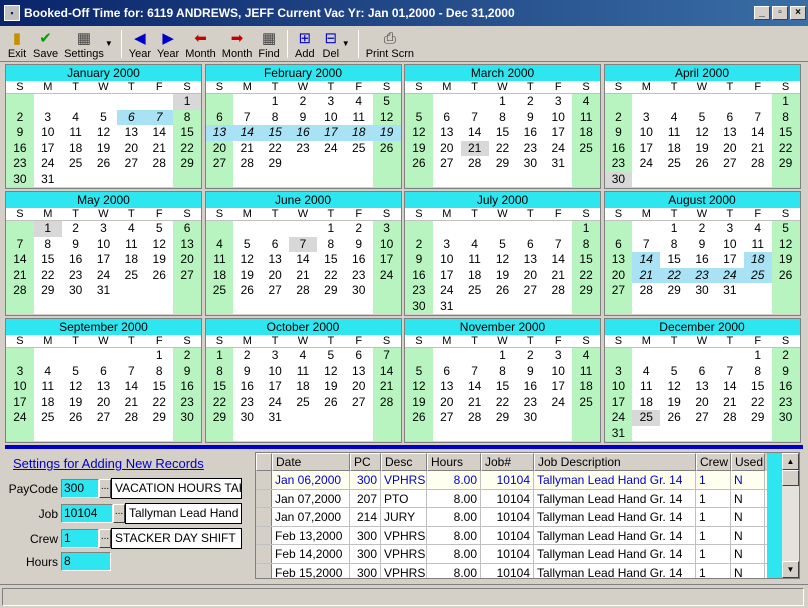 This screenshot has height=608, width=808. Describe the element at coordinates (80, 538) in the screenshot. I see `crew-input: 1` at that location.